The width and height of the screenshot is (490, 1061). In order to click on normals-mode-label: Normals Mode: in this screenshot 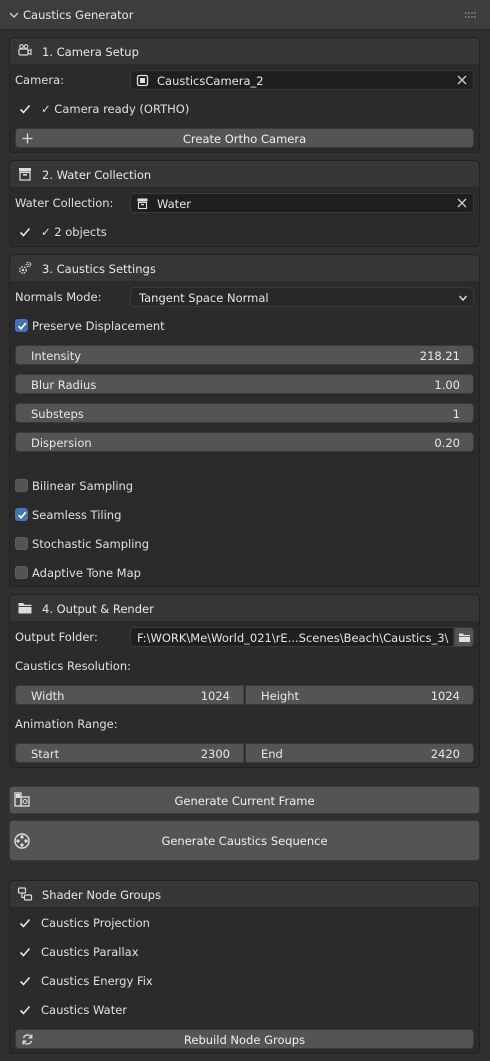, I will do `click(58, 297)`.